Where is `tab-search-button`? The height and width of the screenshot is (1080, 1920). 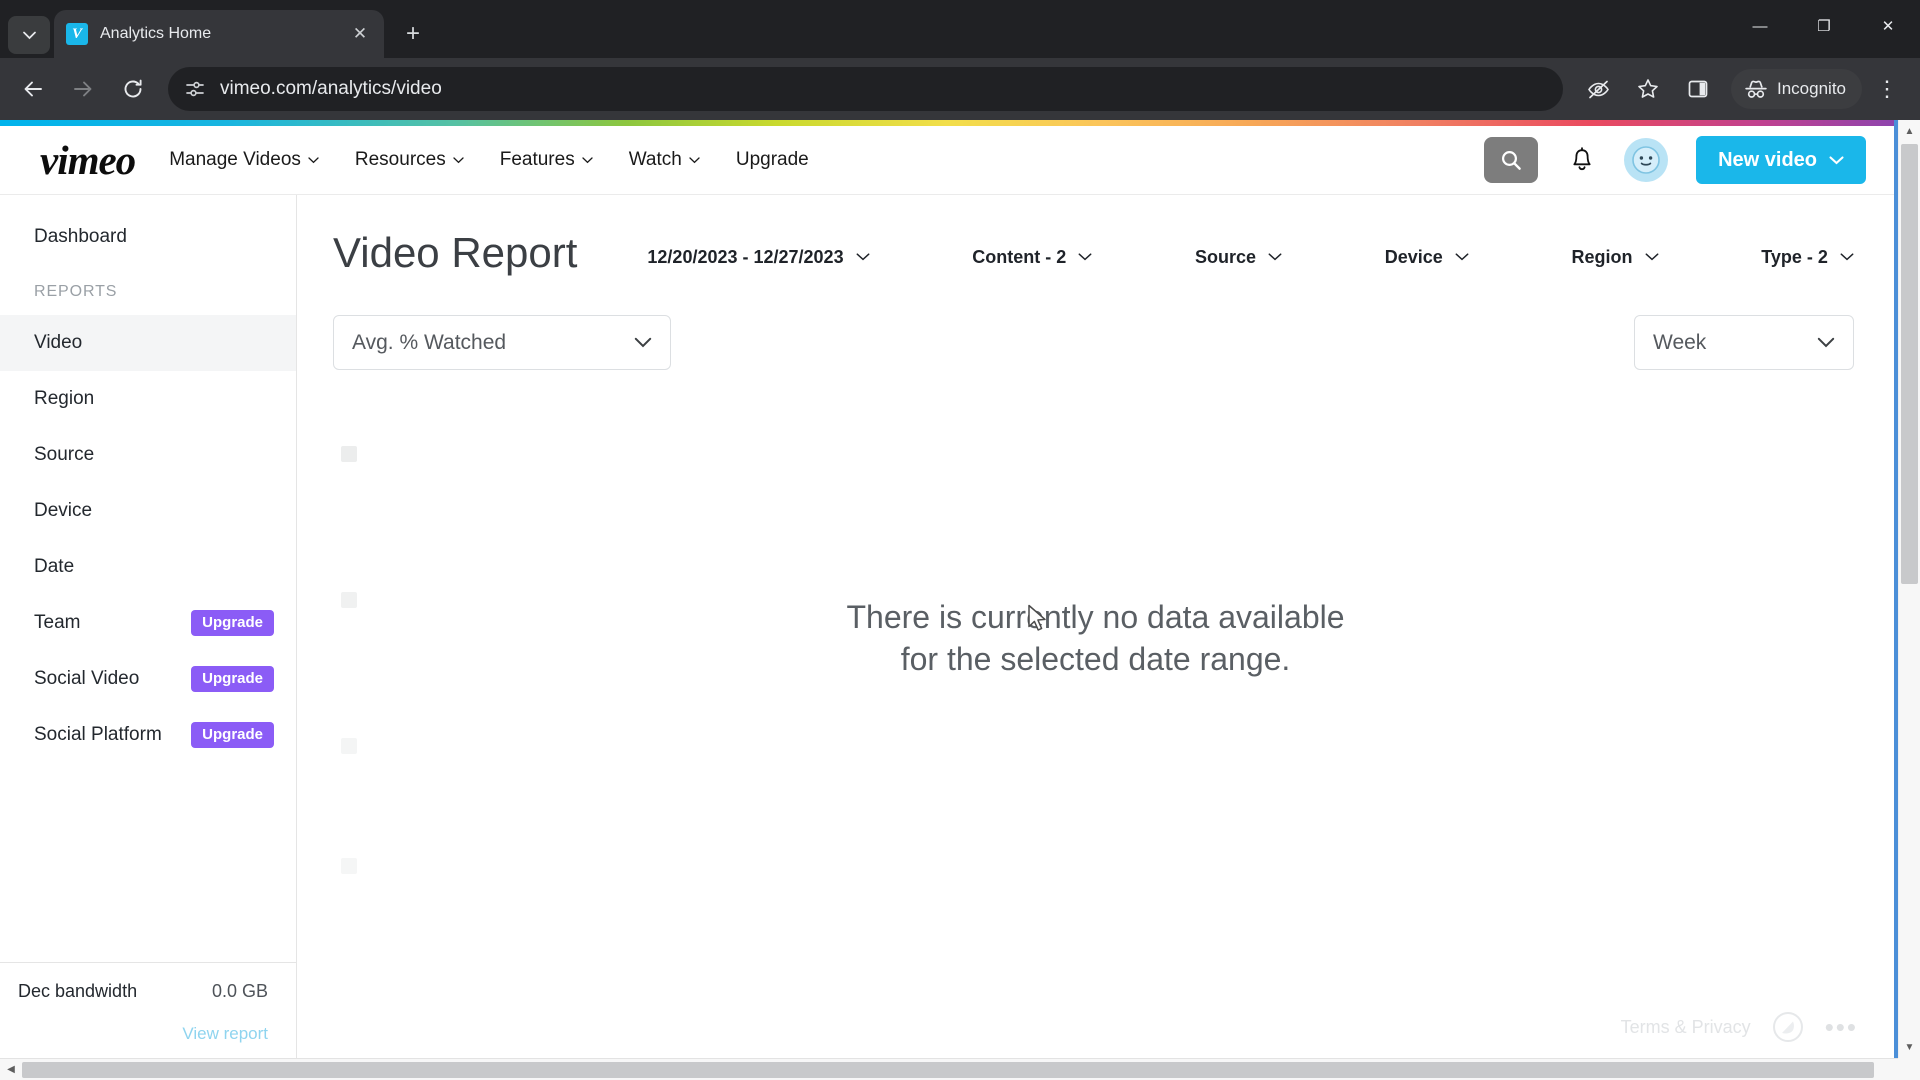
tab-search-button is located at coordinates (29, 35).